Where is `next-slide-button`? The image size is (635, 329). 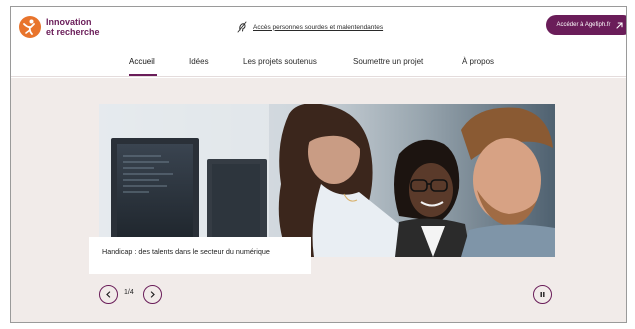 next-slide-button is located at coordinates (152, 294).